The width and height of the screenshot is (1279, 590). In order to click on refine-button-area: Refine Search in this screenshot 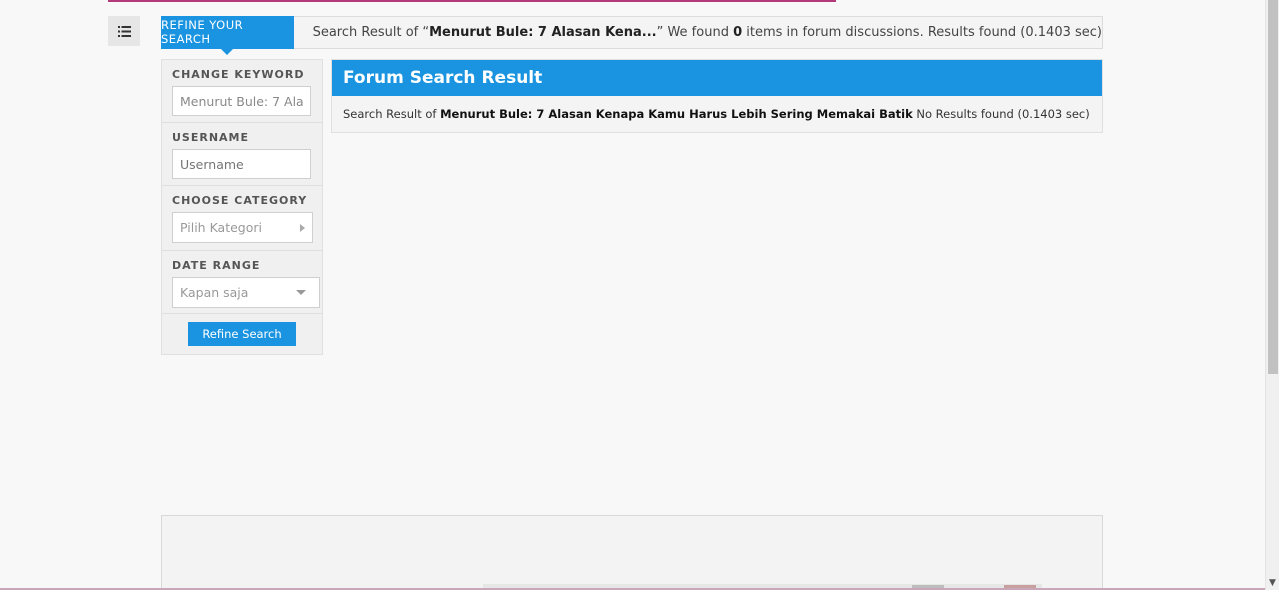, I will do `click(242, 330)`.